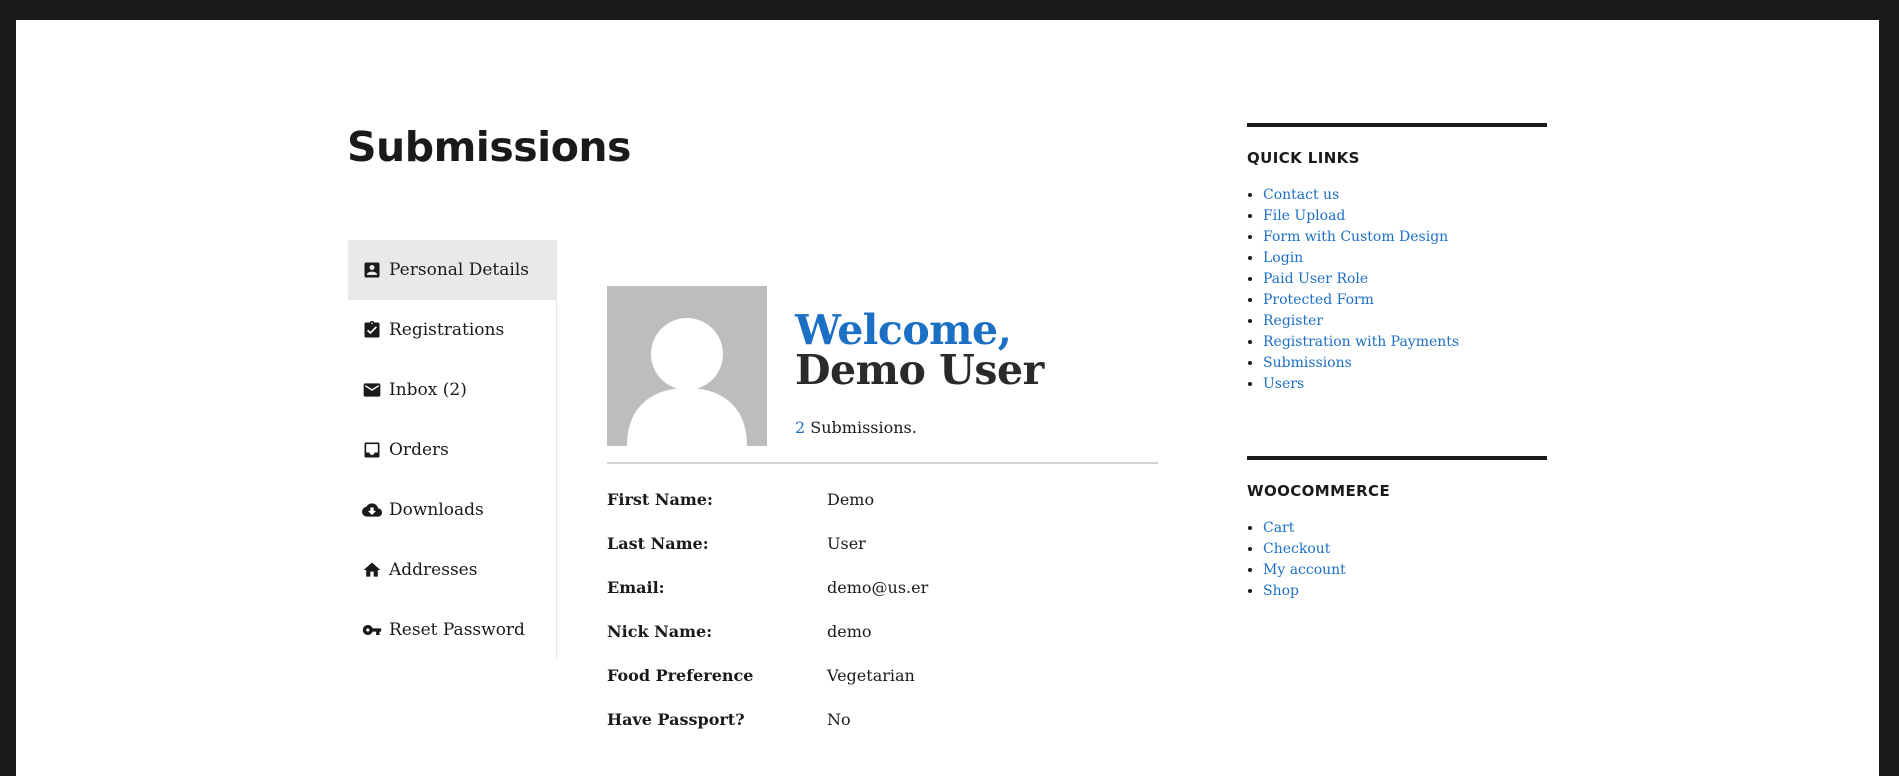  What do you see at coordinates (882, 600) in the screenshot?
I see `field-row-email: Email: demo@us.er` at bounding box center [882, 600].